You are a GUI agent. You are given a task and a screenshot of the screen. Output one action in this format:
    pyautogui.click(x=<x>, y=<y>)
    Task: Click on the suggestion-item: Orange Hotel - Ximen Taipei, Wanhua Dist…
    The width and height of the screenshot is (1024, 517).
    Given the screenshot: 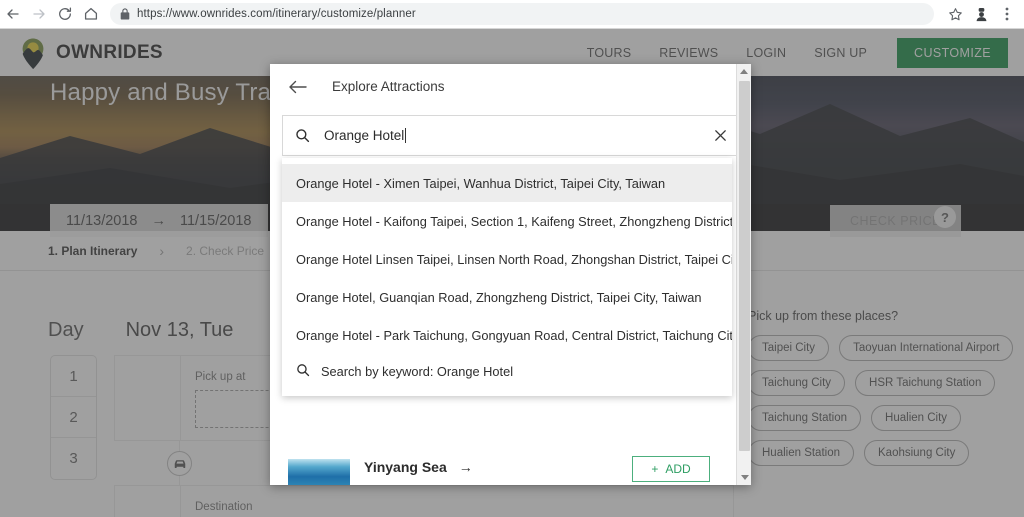 What is the action you would take?
    pyautogui.click(x=507, y=183)
    